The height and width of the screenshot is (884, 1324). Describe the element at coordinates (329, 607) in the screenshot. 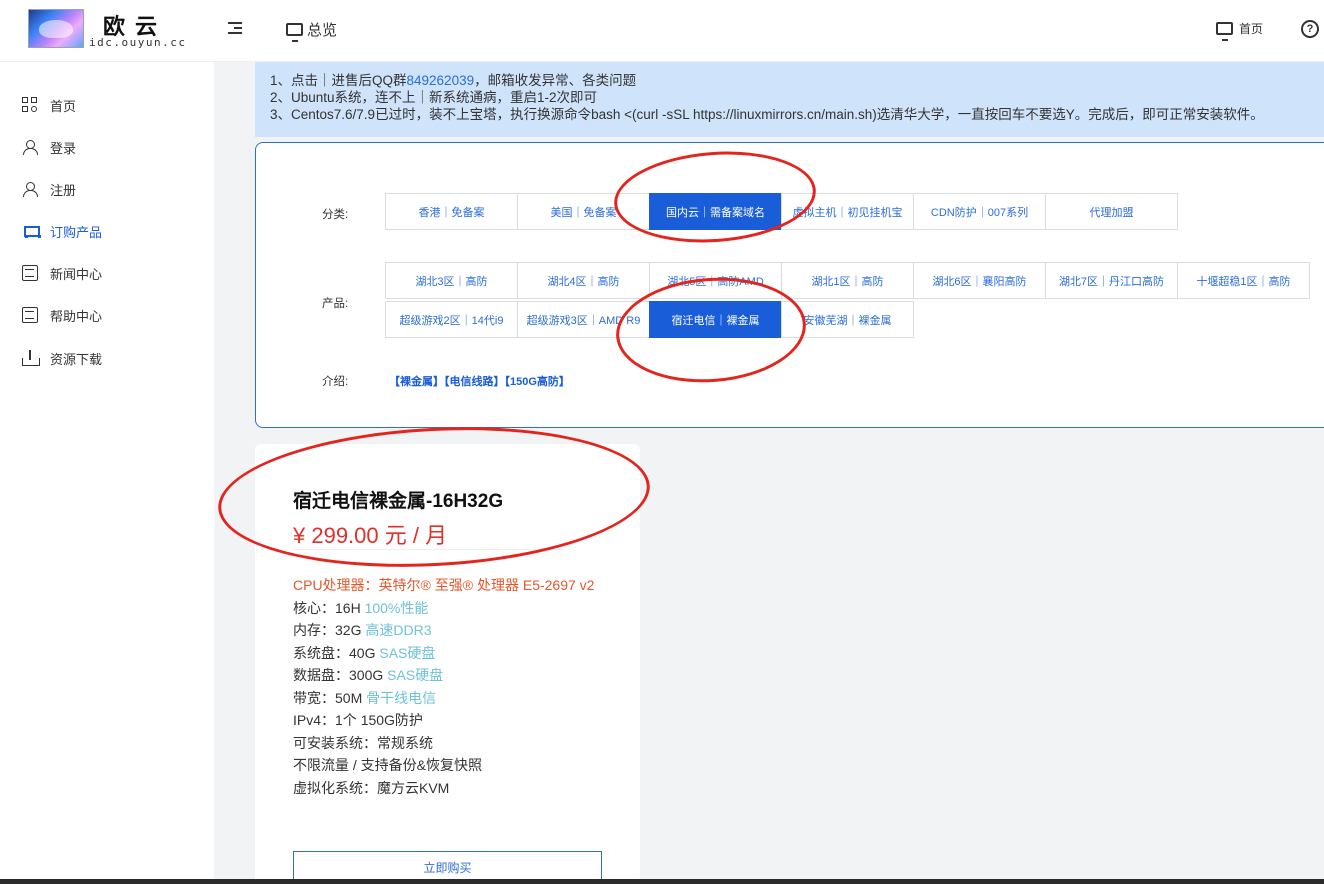

I see `spec-label: 核心：16H` at that location.